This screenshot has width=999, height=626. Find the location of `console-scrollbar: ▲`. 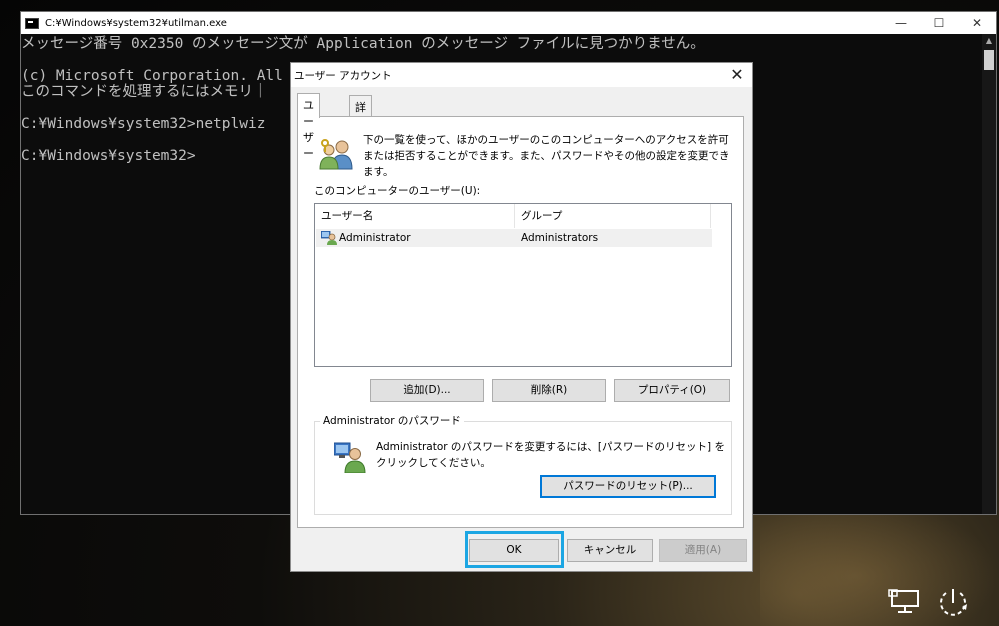

console-scrollbar: ▲ is located at coordinates (989, 274).